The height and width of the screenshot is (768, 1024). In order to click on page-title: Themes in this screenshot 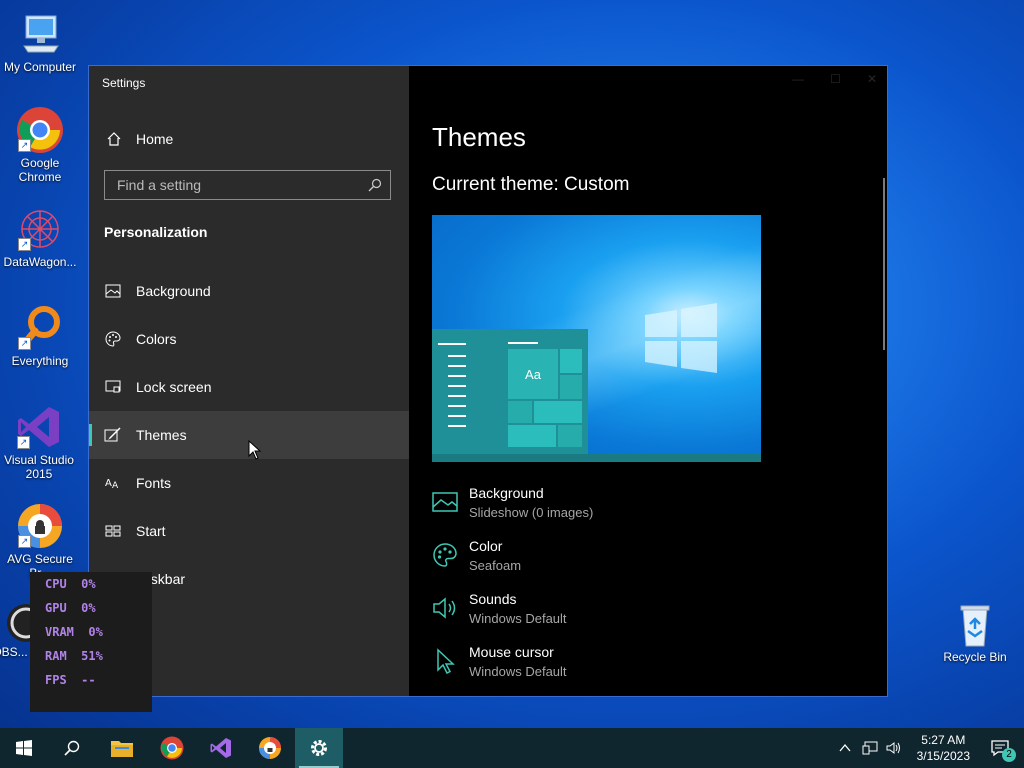, I will do `click(479, 137)`.